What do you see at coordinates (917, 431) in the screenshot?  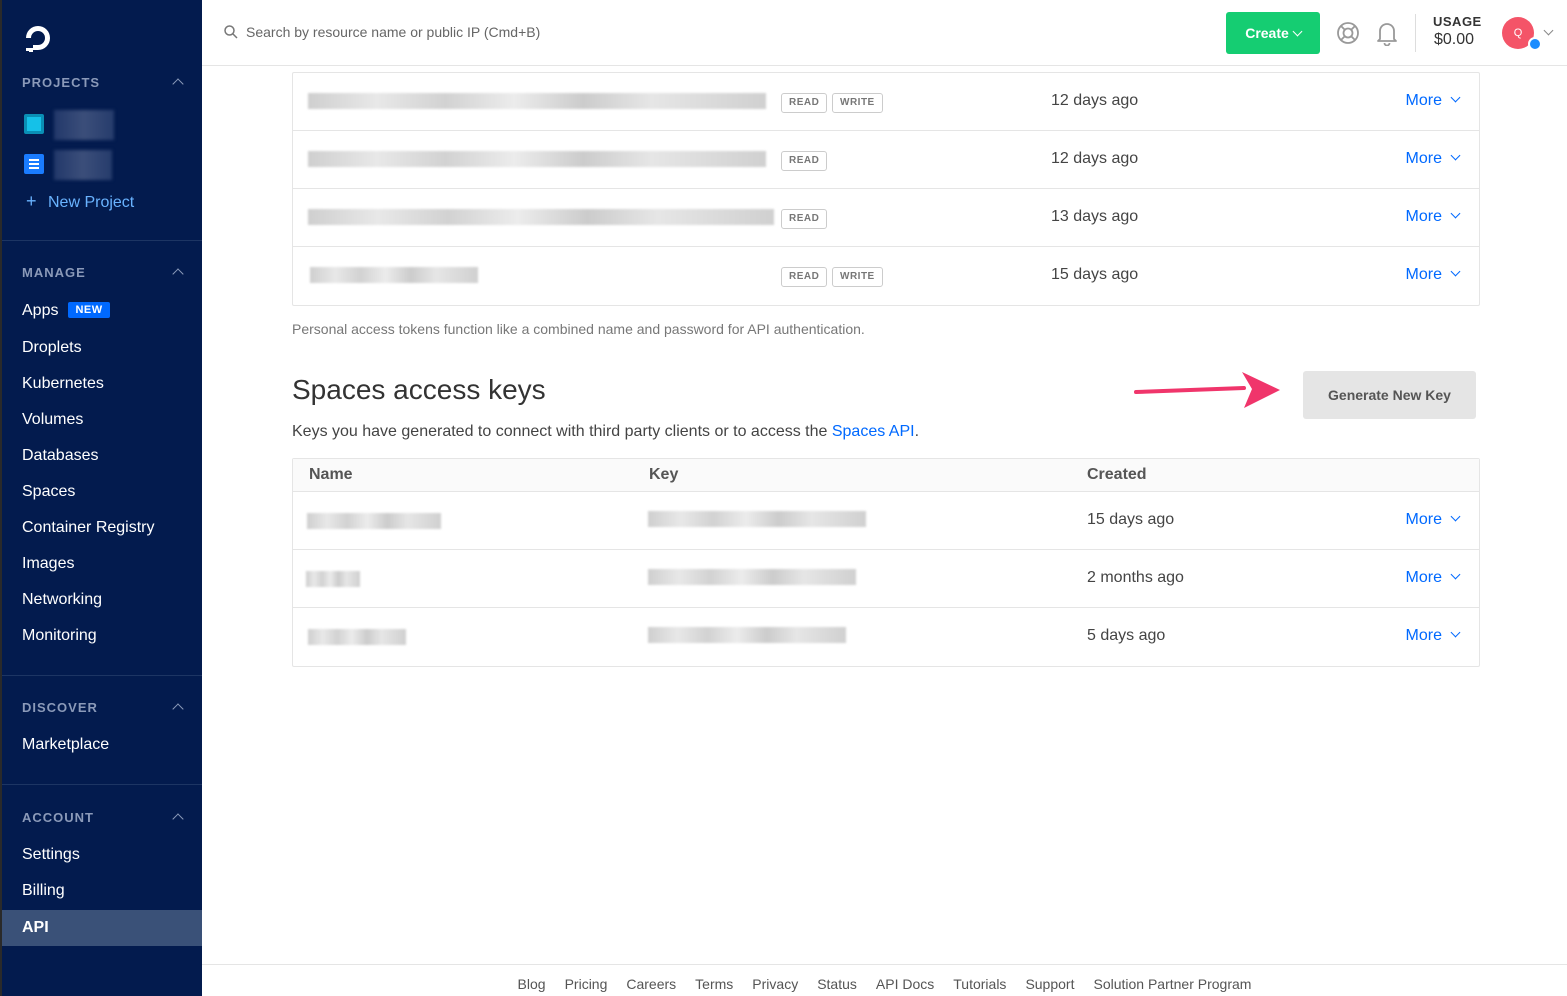 I see `description-period: .` at bounding box center [917, 431].